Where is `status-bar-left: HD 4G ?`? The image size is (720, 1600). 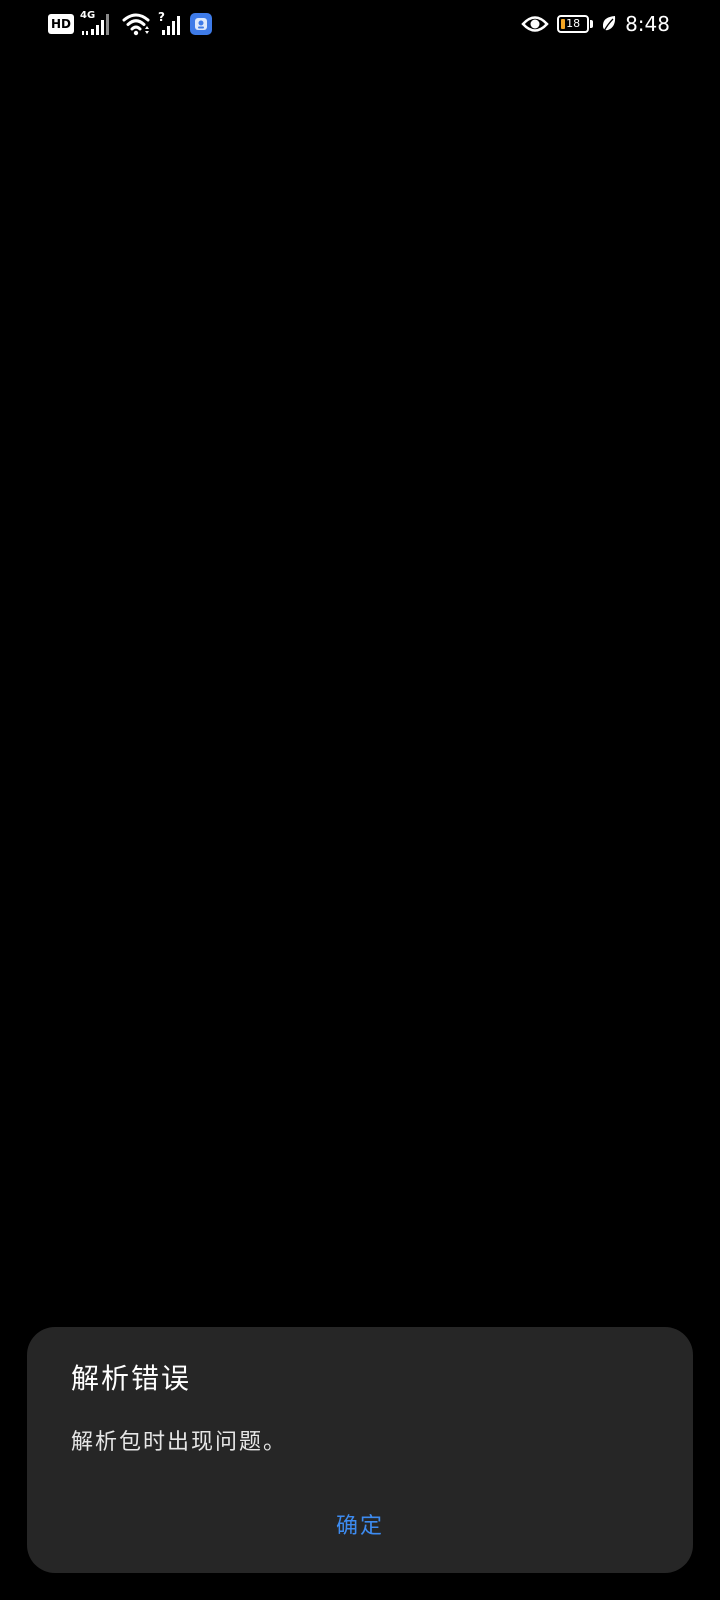 status-bar-left: HD 4G ? is located at coordinates (130, 24).